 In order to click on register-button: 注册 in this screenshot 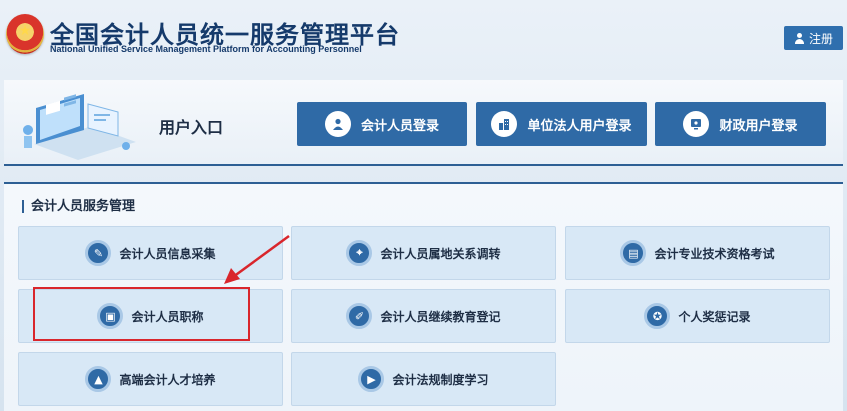, I will do `click(813, 38)`.